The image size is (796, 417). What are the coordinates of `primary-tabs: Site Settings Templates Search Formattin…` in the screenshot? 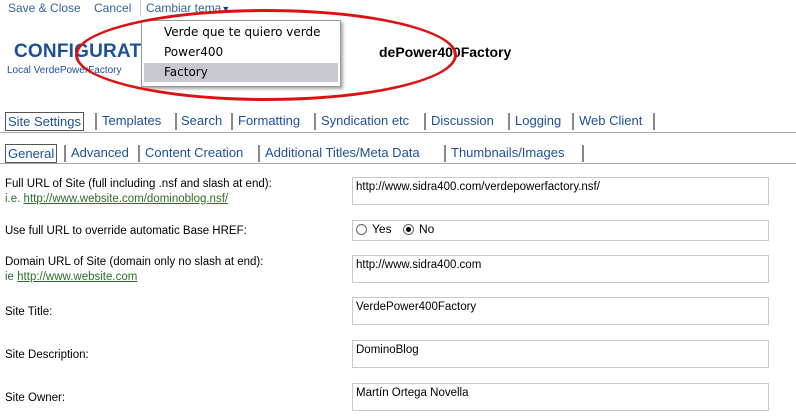 It's located at (398, 122).